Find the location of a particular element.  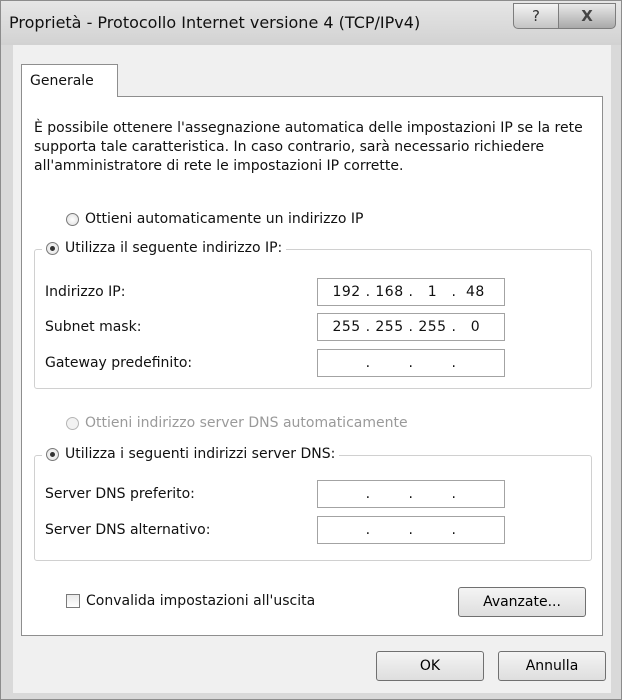

radio-ip-auto: Ottieni automaticamente un indirizzo IP is located at coordinates (214, 219).